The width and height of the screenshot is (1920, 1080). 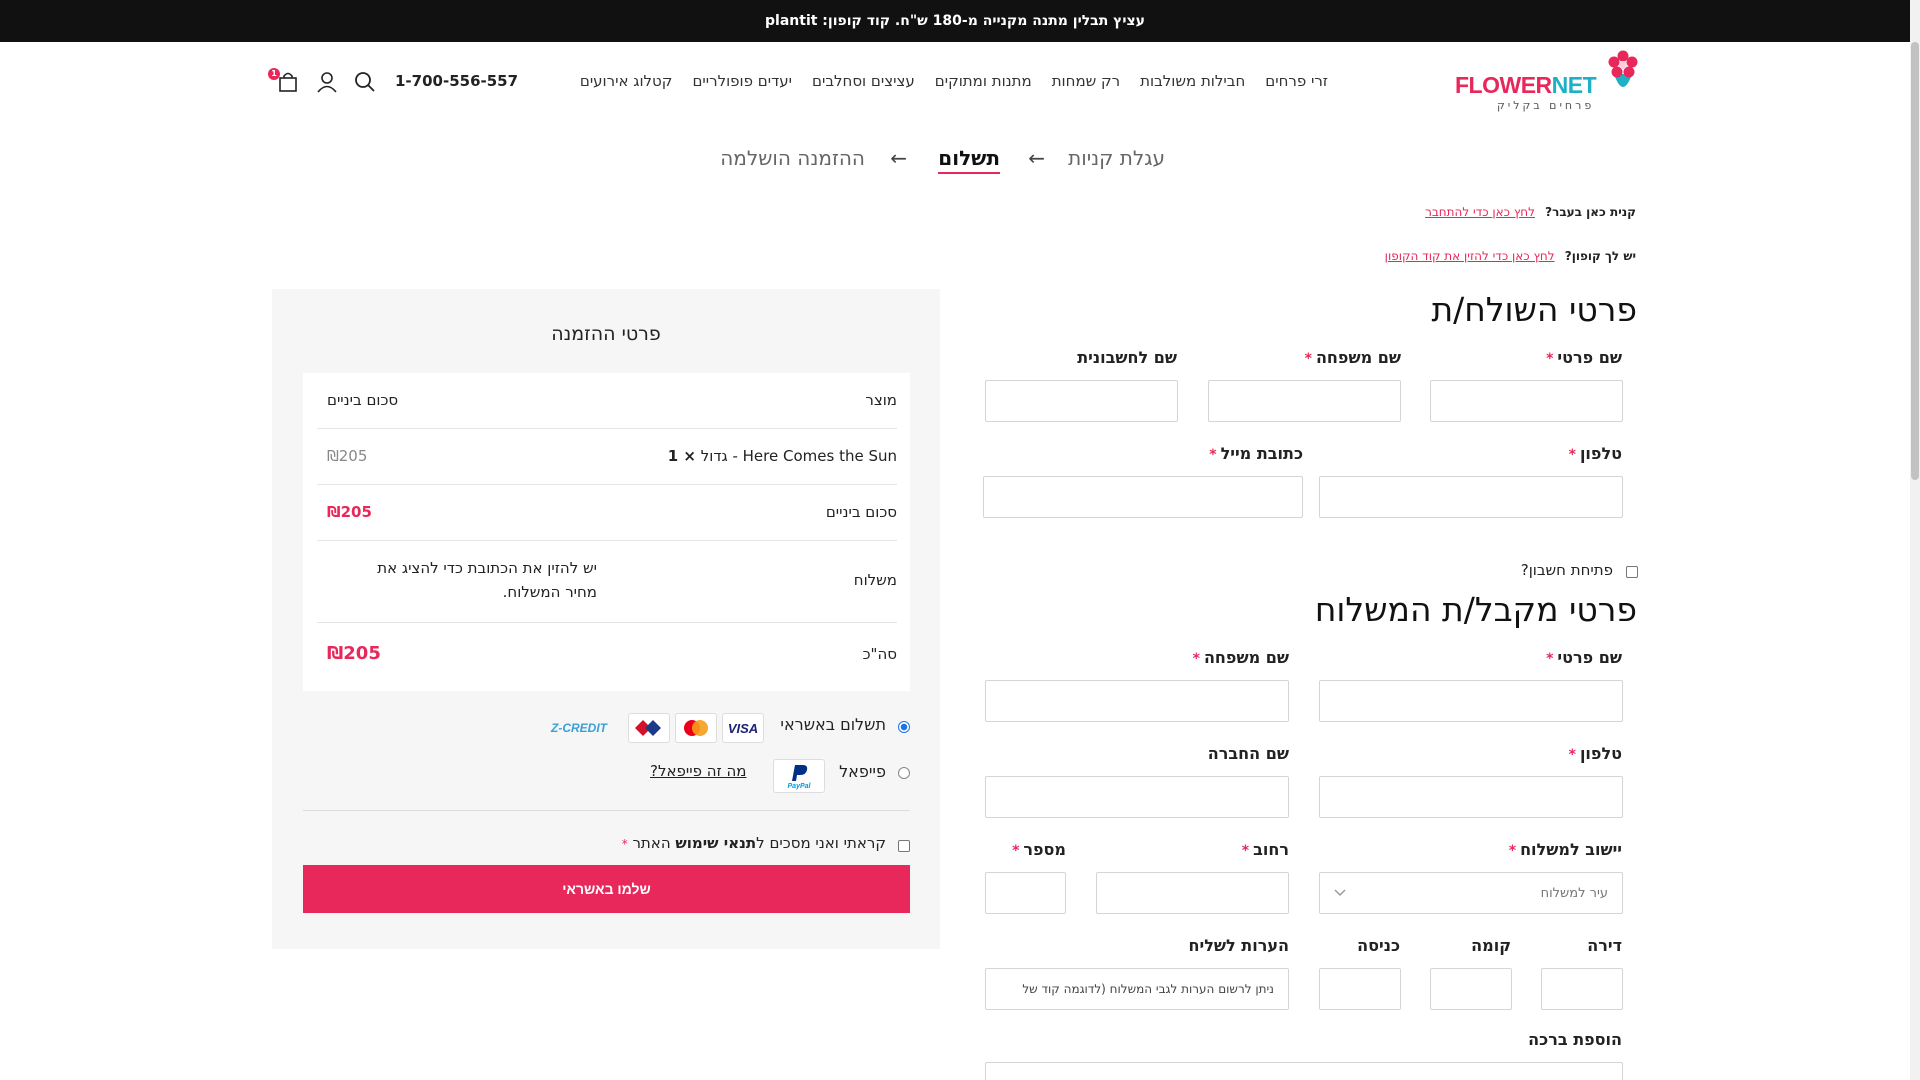 I want to click on sender-email-field, so click(x=1143, y=497).